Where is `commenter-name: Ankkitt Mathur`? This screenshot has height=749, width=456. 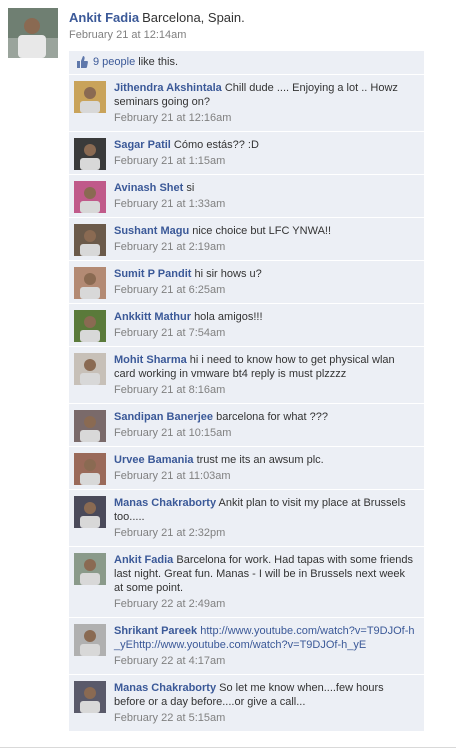
commenter-name: Ankkitt Mathur is located at coordinates (152, 317).